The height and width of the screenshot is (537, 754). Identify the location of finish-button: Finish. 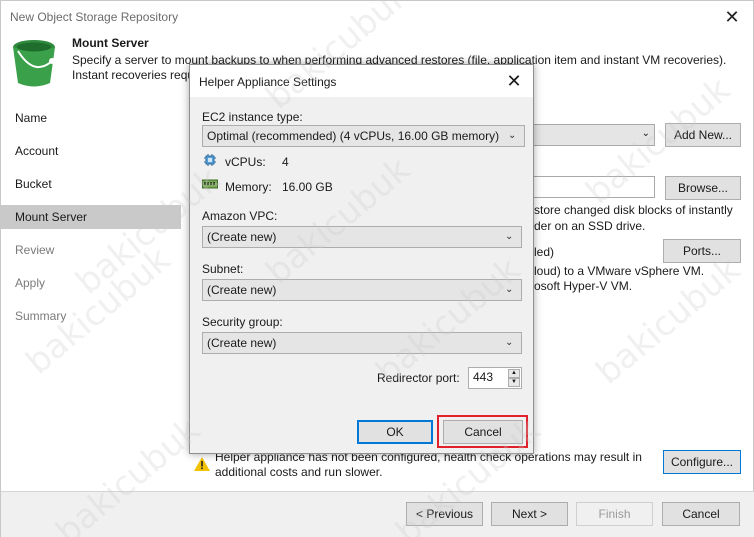
(614, 514).